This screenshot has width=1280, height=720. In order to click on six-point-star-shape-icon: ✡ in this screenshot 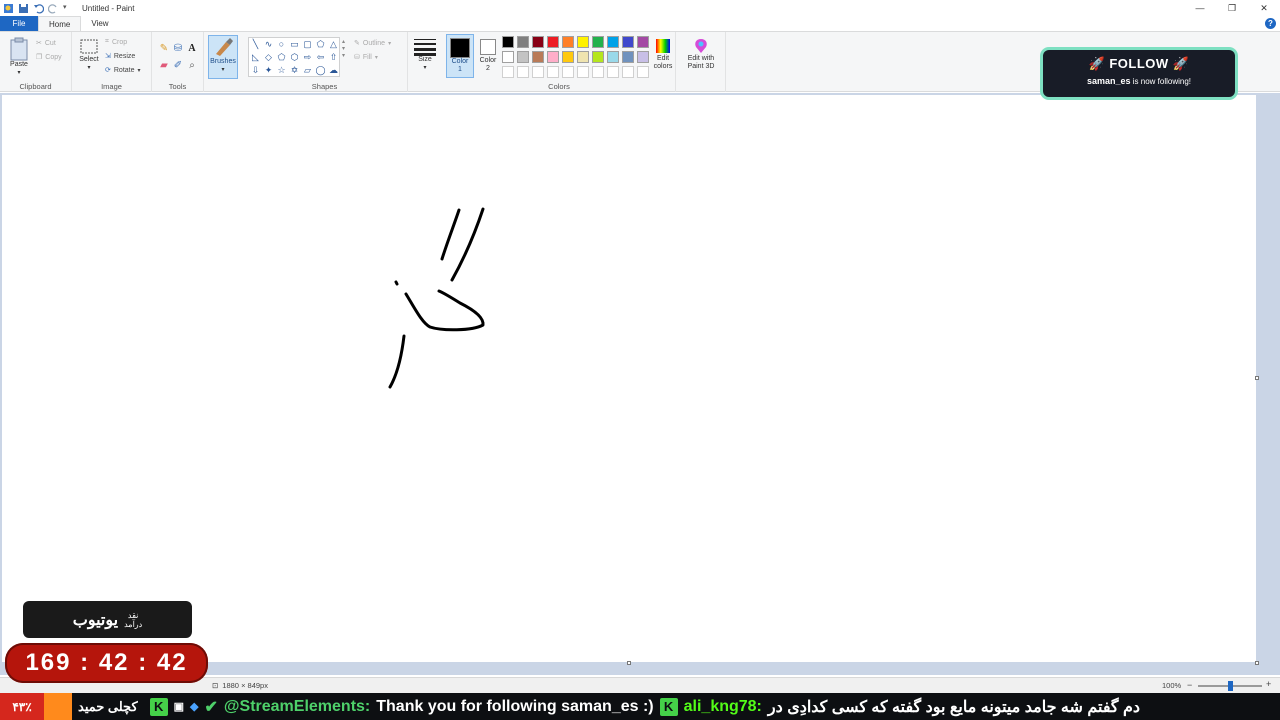, I will do `click(294, 70)`.